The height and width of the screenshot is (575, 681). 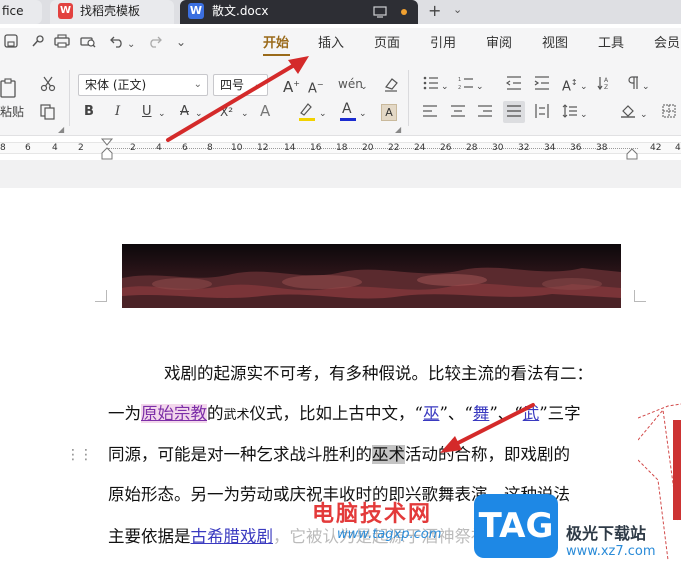 I want to click on font-color-swatch, so click(x=348, y=119).